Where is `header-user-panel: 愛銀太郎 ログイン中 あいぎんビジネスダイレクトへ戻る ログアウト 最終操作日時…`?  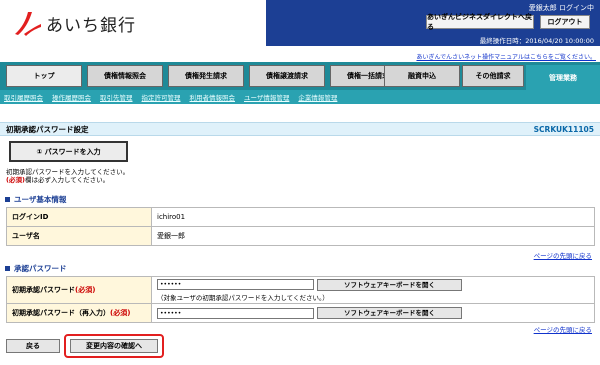
header-user-panel: 愛銀太郎 ログイン中 あいぎんビジネスダイレクトへ戻る ログアウト 最終操作日時… is located at coordinates (433, 23).